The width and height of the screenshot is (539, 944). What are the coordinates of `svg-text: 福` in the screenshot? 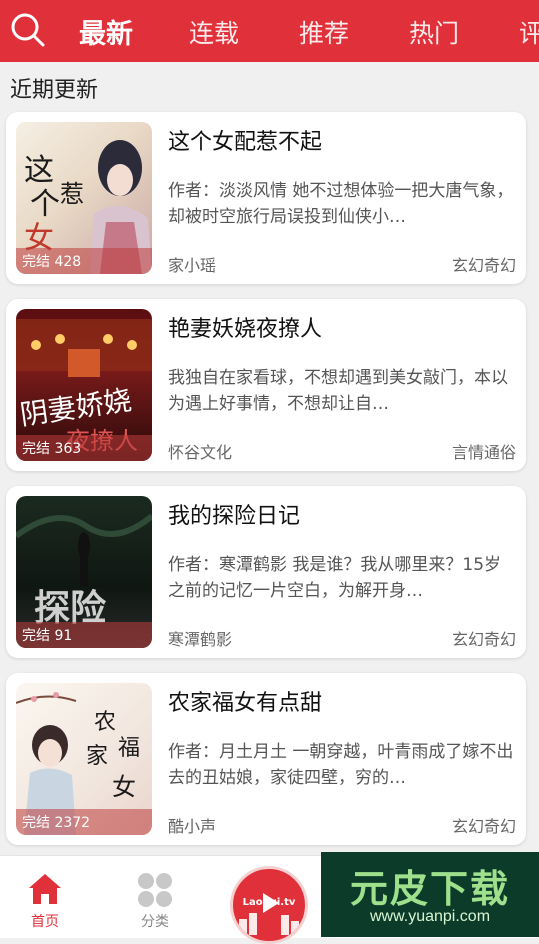 It's located at (129, 748).